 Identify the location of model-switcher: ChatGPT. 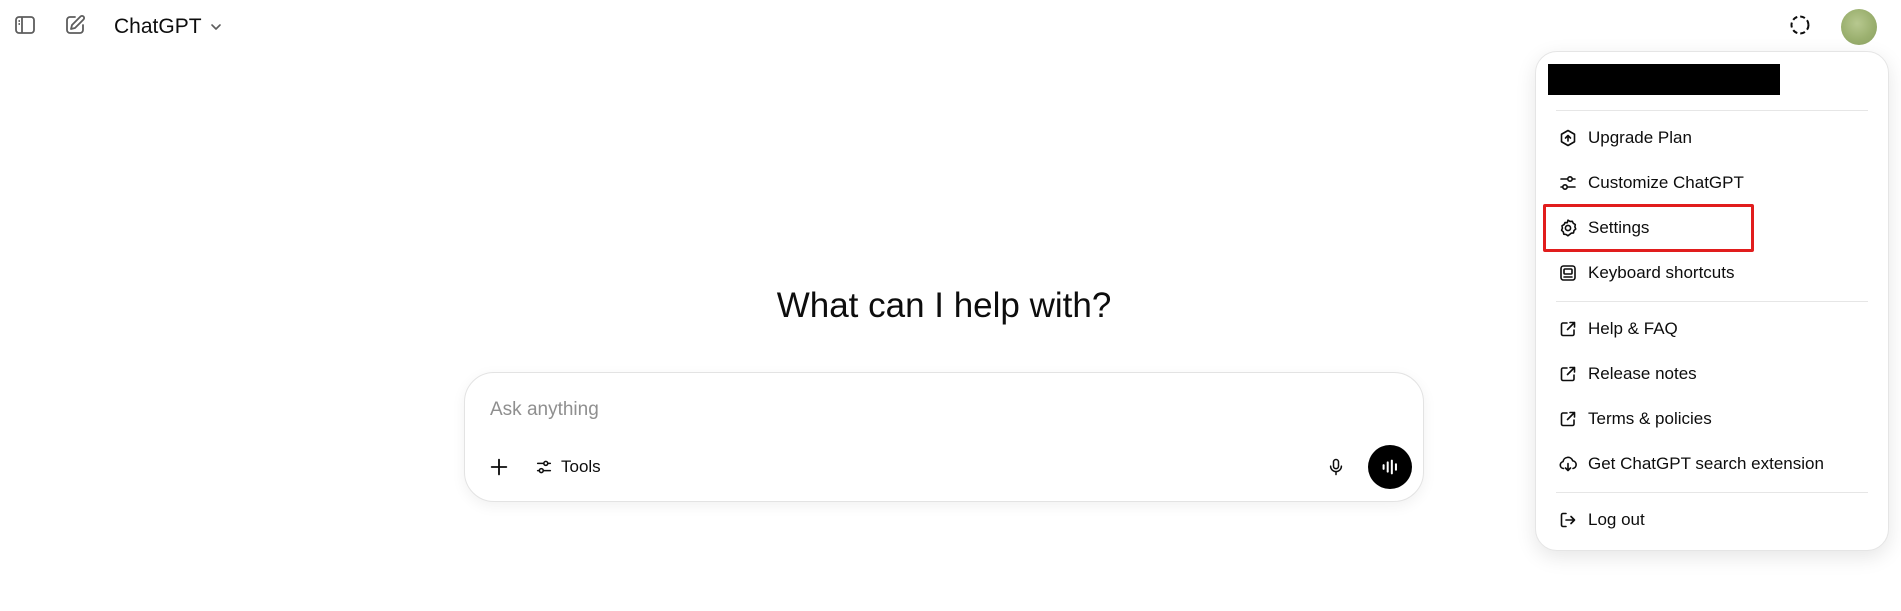
(169, 27).